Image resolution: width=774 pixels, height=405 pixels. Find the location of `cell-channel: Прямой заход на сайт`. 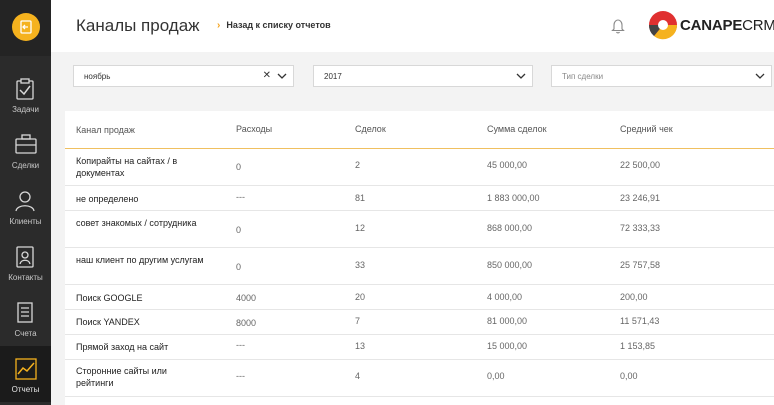

cell-channel: Прямой заход на сайт is located at coordinates (122, 347).